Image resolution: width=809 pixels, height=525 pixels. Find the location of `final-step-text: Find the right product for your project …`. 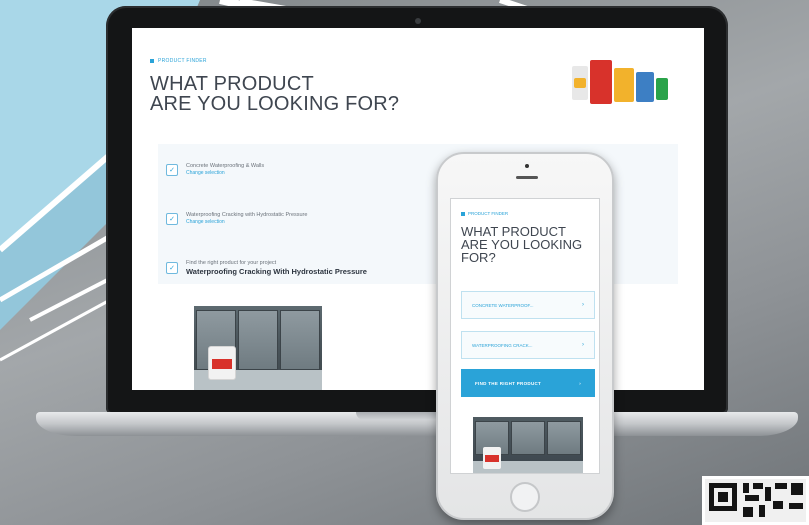

final-step-text: Find the right product for your project … is located at coordinates (276, 268).